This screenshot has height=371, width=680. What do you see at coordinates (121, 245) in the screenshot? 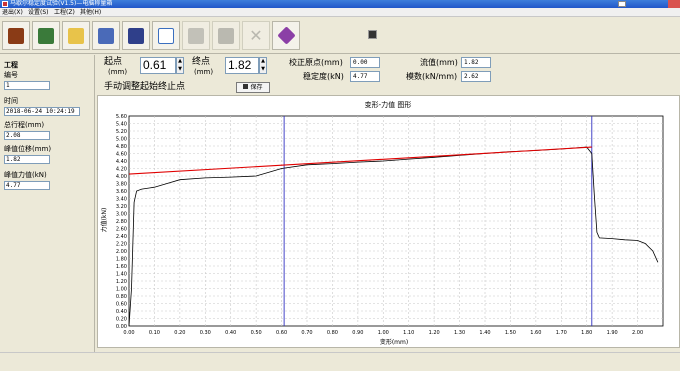
I see `y-tick-label: 2.20` at bounding box center [121, 245].